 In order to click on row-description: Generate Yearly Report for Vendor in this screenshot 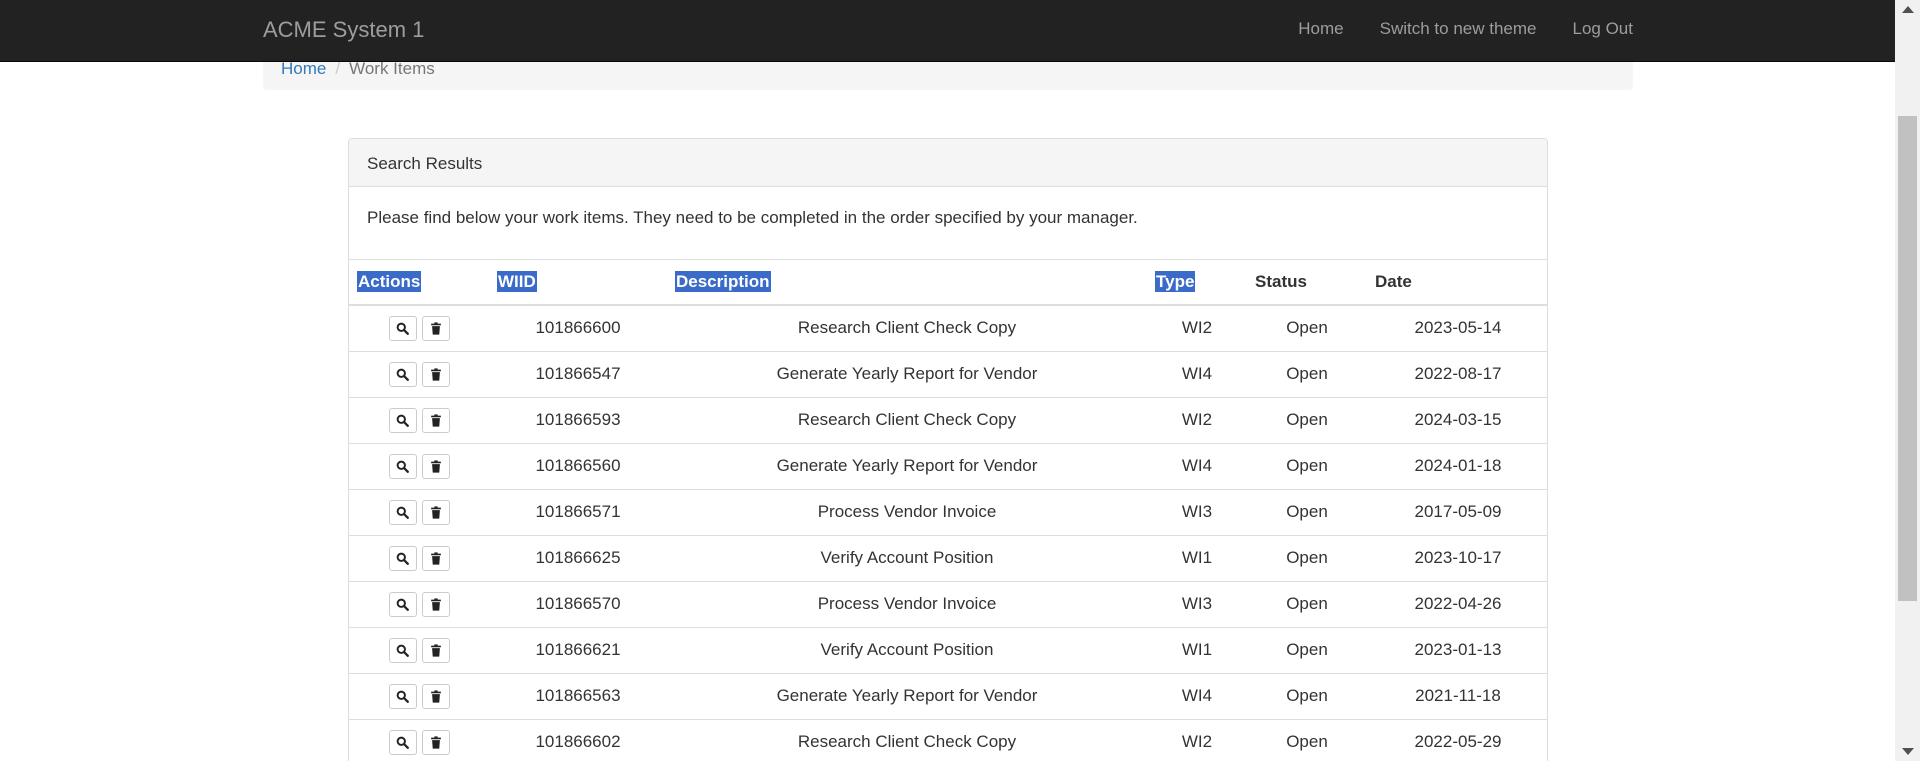, I will do `click(907, 696)`.